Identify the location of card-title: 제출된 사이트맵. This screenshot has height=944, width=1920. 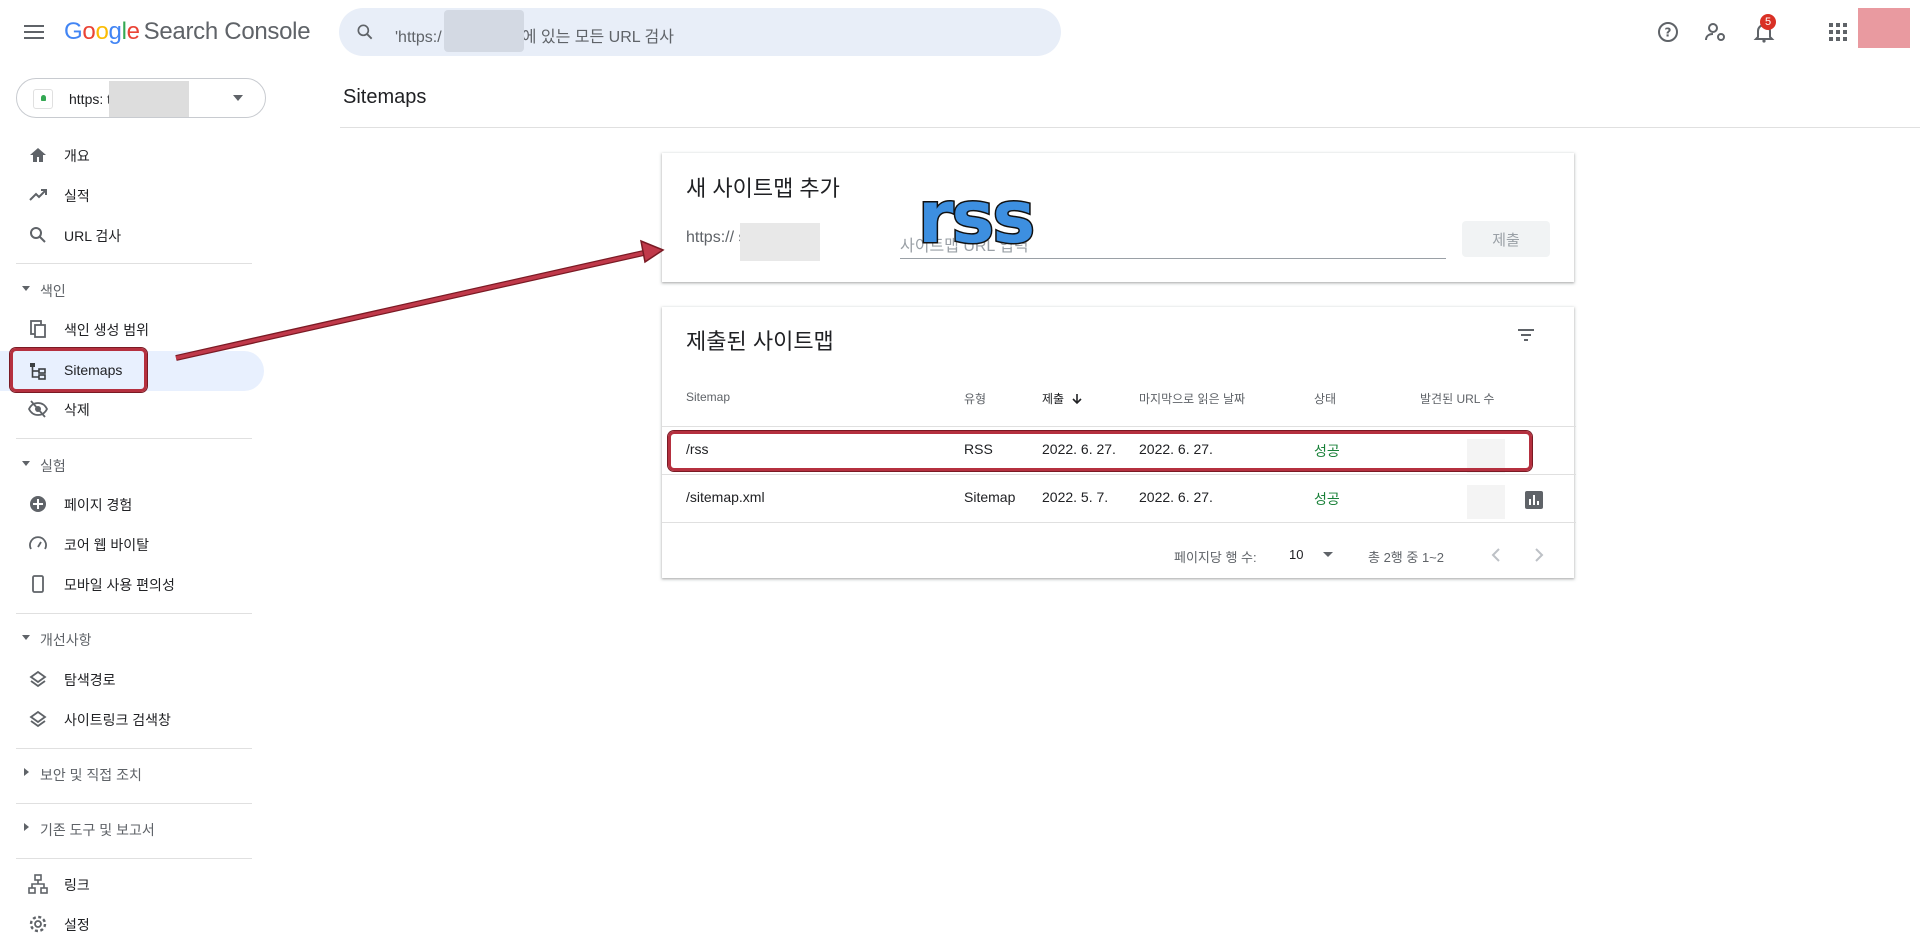
(760, 341).